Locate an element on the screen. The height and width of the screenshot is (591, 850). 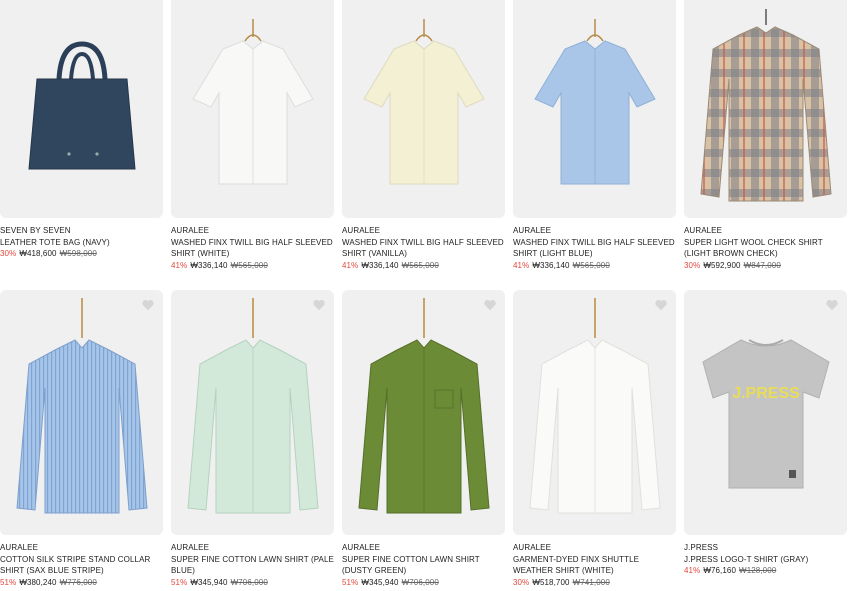
product-brand: SEVEN BY SEVEN is located at coordinates (35, 230).